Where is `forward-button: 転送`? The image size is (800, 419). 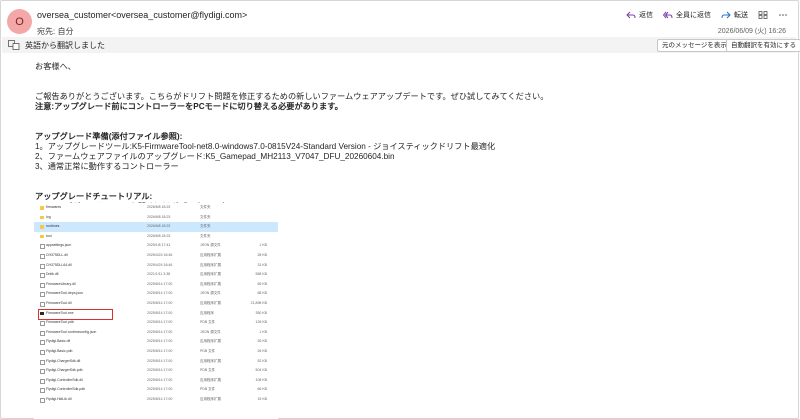 forward-button: 転送 is located at coordinates (734, 15).